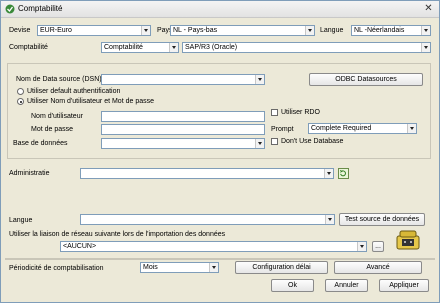 The image size is (440, 303). I want to click on comptabilite-label: Comptabilité, so click(28, 47).